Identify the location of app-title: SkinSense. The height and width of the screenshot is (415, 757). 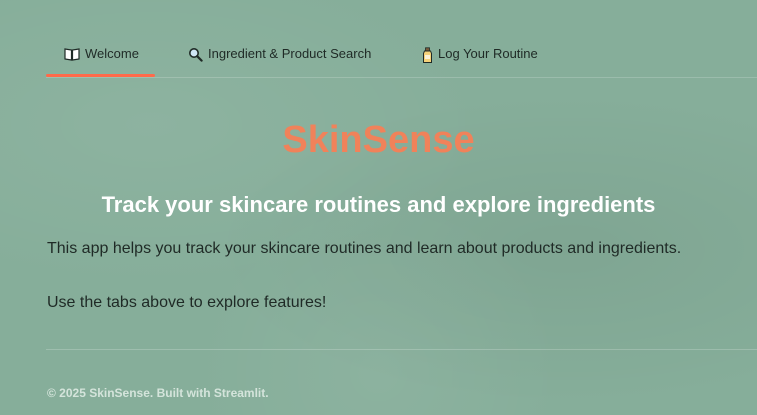
(378, 140).